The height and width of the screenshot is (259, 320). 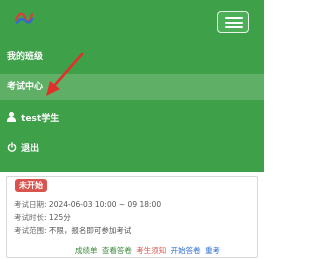 What do you see at coordinates (40, 119) in the screenshot?
I see `menu-item-label: test学生` at bounding box center [40, 119].